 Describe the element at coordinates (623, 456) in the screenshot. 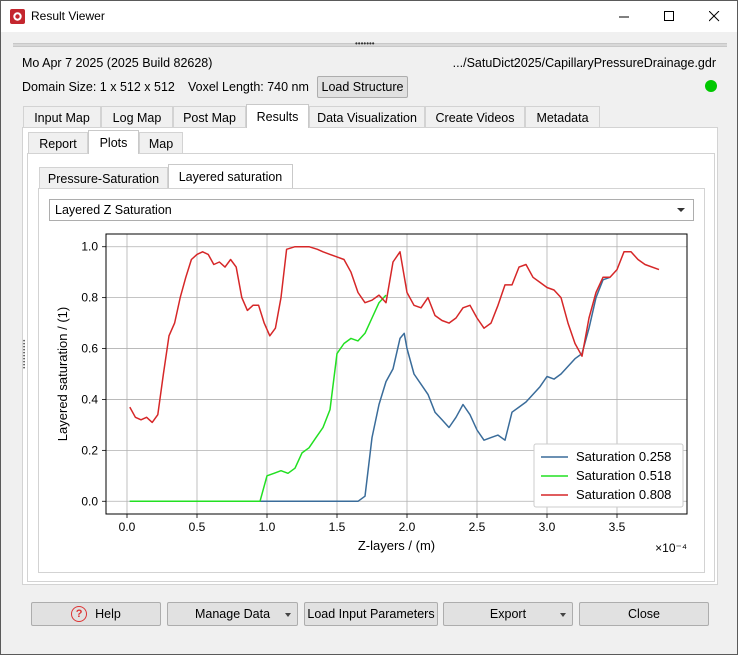

I see `legend-label-0: Saturation 0.258` at that location.